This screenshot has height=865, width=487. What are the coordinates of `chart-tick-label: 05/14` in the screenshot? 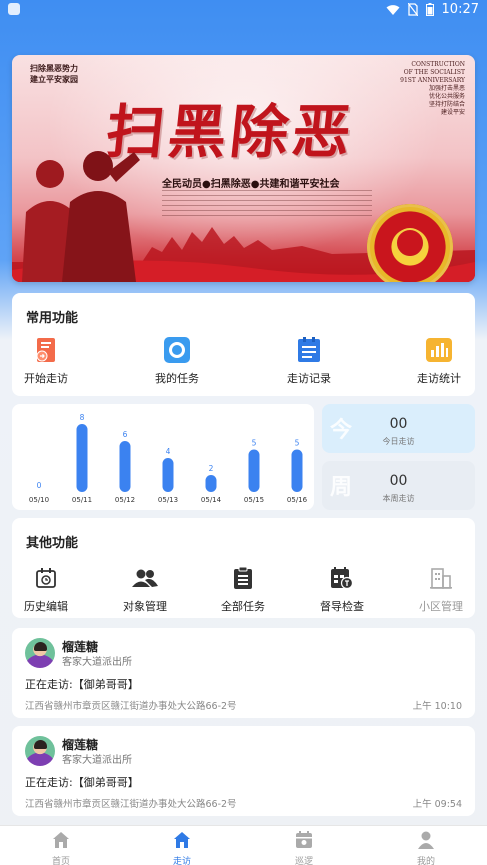 It's located at (211, 500).